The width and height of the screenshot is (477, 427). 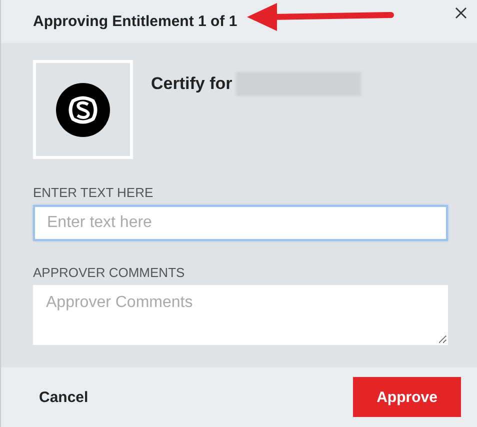 I want to click on field-label: APPROVER COMMENTS, so click(x=109, y=272).